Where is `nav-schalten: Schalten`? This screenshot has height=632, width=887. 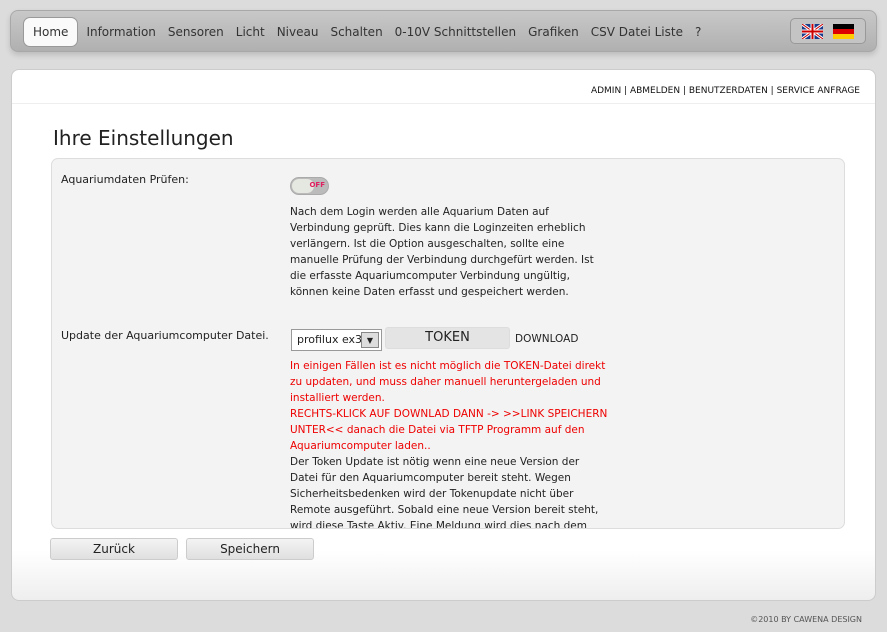
nav-schalten: Schalten is located at coordinates (356, 32).